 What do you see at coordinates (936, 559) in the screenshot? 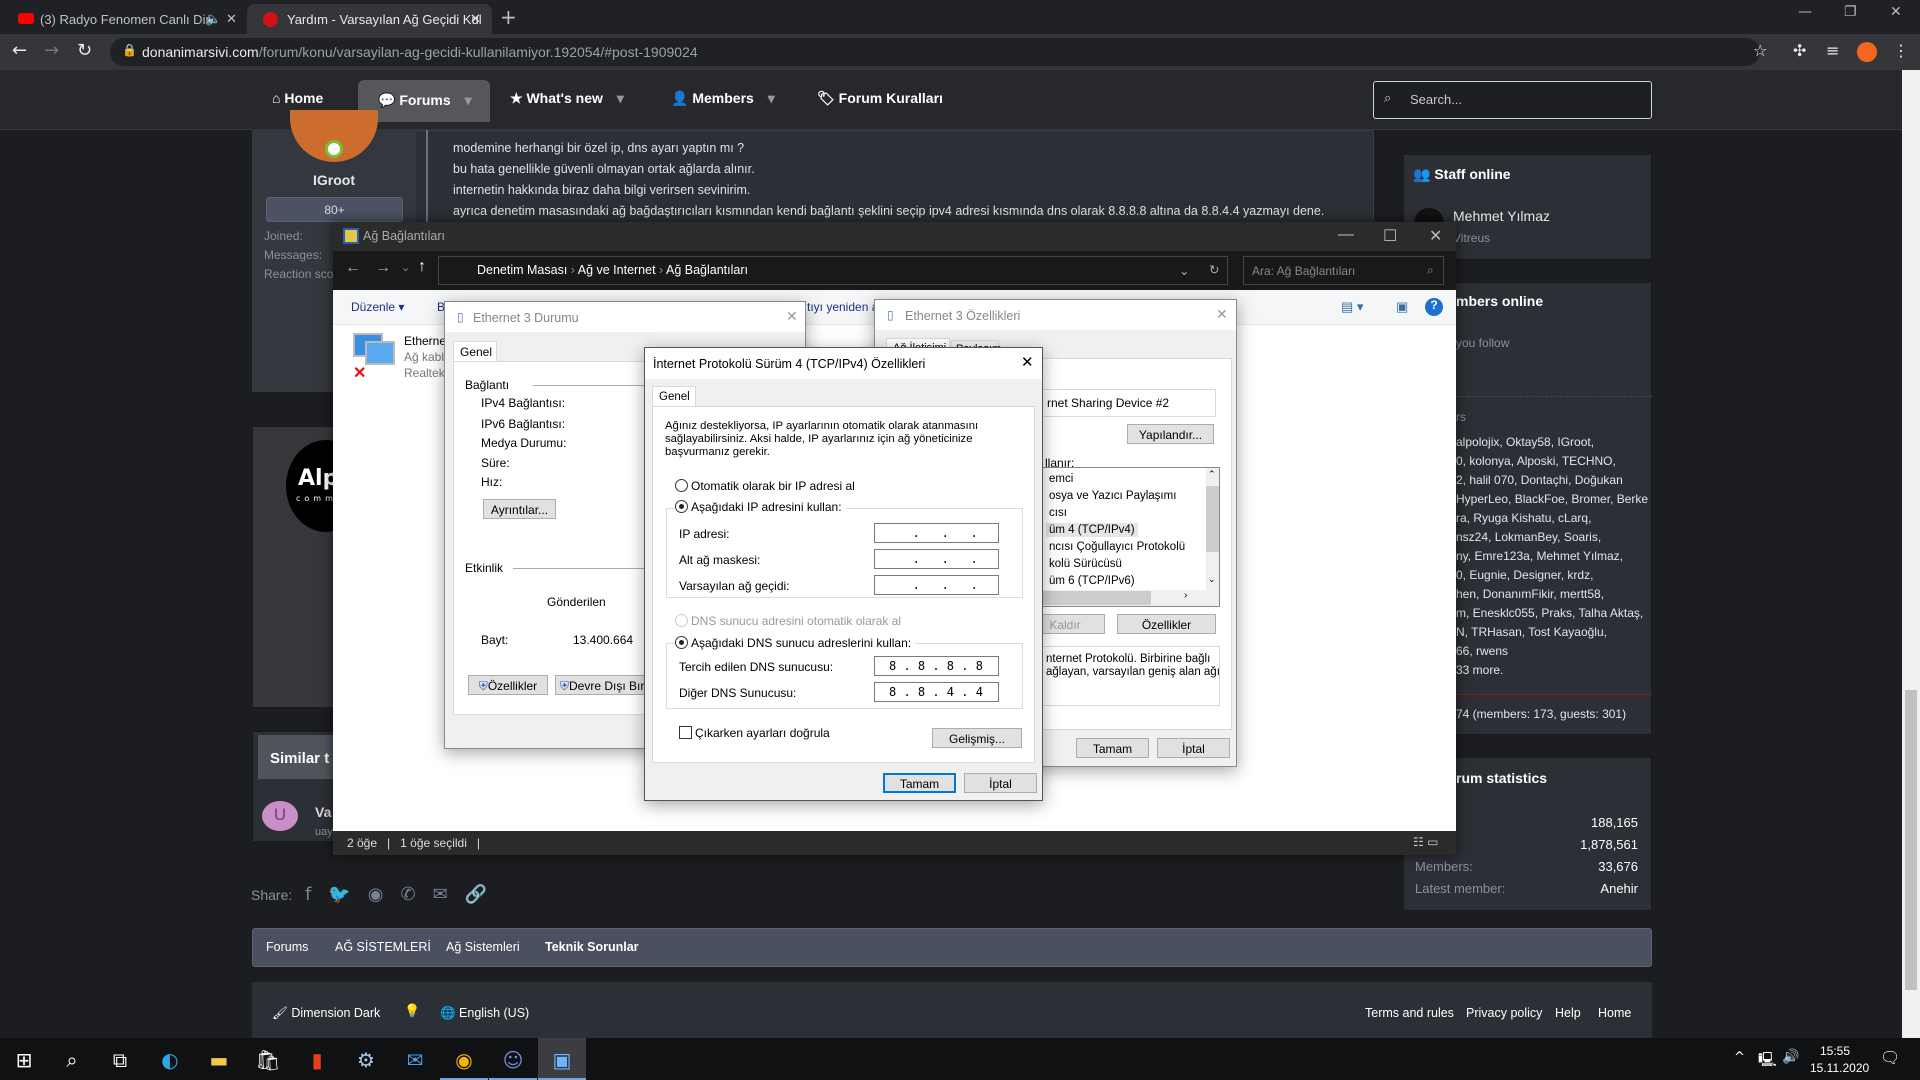
I see `subnet-mask-field: . . .` at bounding box center [936, 559].